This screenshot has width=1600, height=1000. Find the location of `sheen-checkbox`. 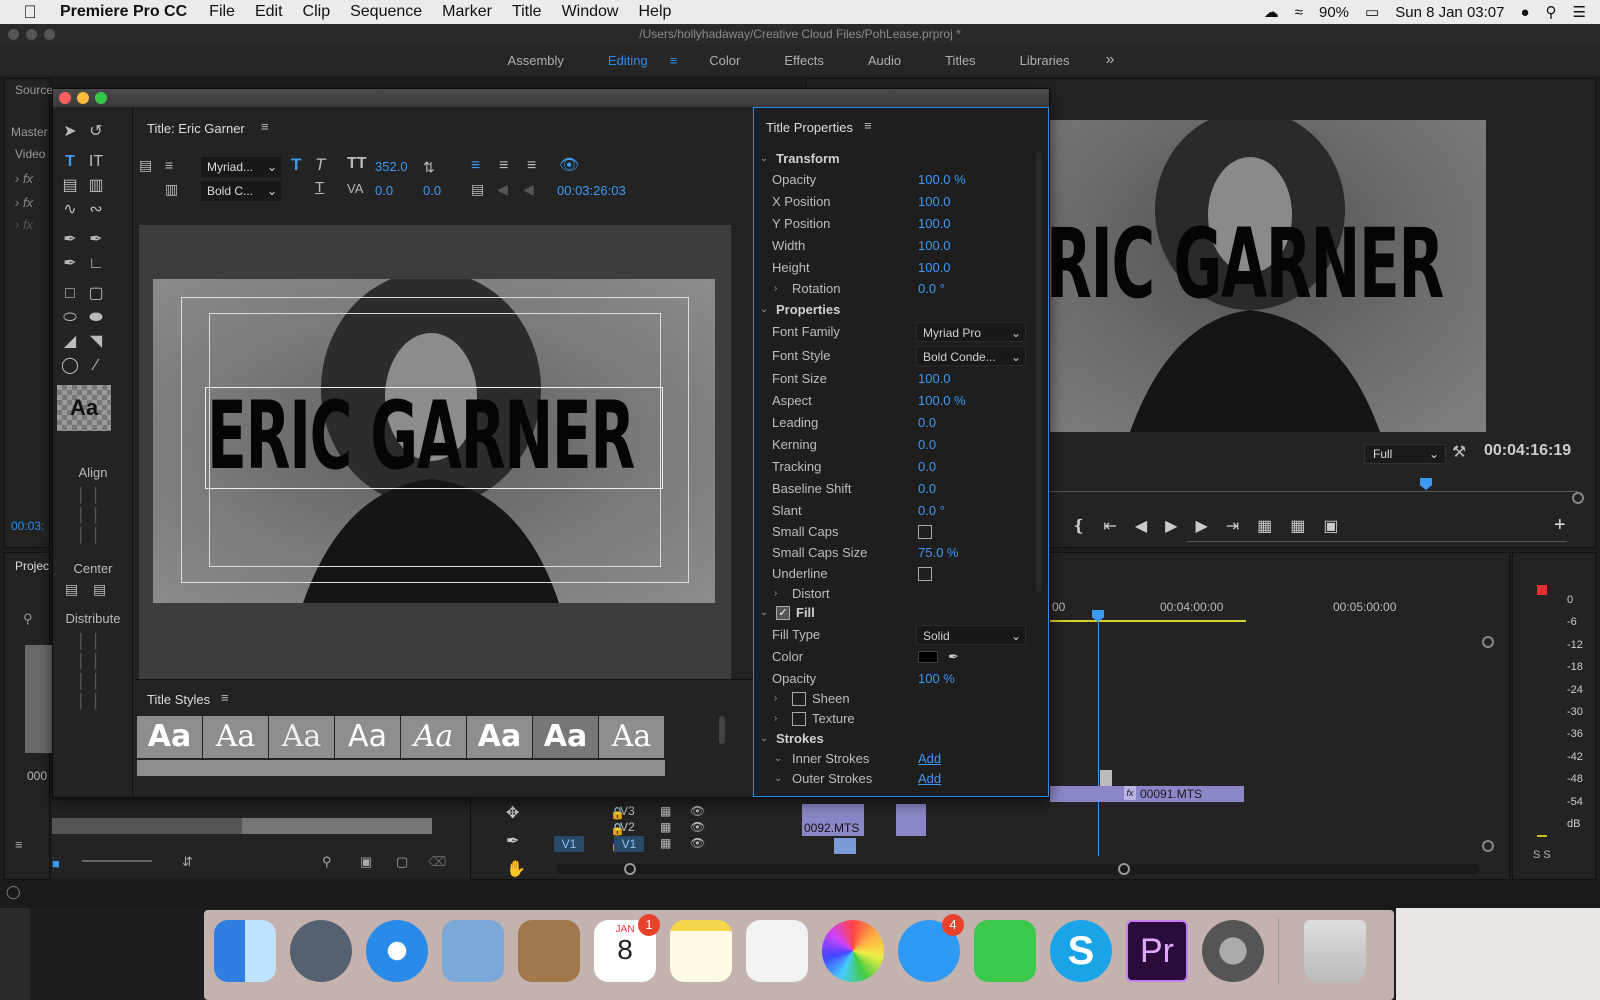

sheen-checkbox is located at coordinates (799, 699).